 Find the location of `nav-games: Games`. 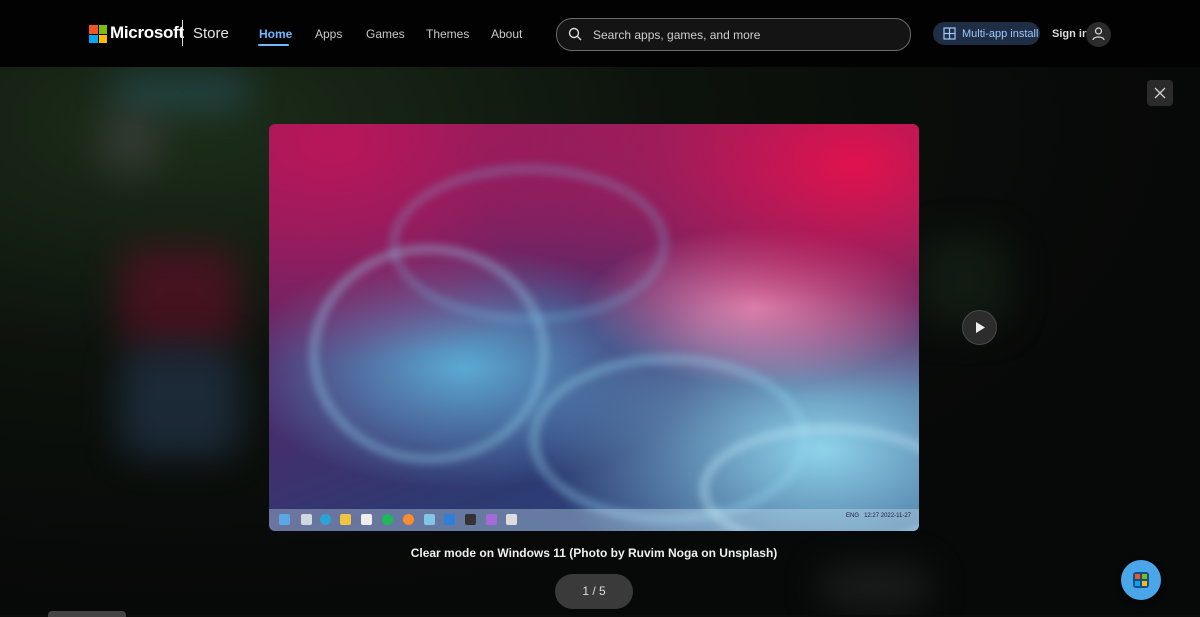

nav-games: Games is located at coordinates (385, 34).